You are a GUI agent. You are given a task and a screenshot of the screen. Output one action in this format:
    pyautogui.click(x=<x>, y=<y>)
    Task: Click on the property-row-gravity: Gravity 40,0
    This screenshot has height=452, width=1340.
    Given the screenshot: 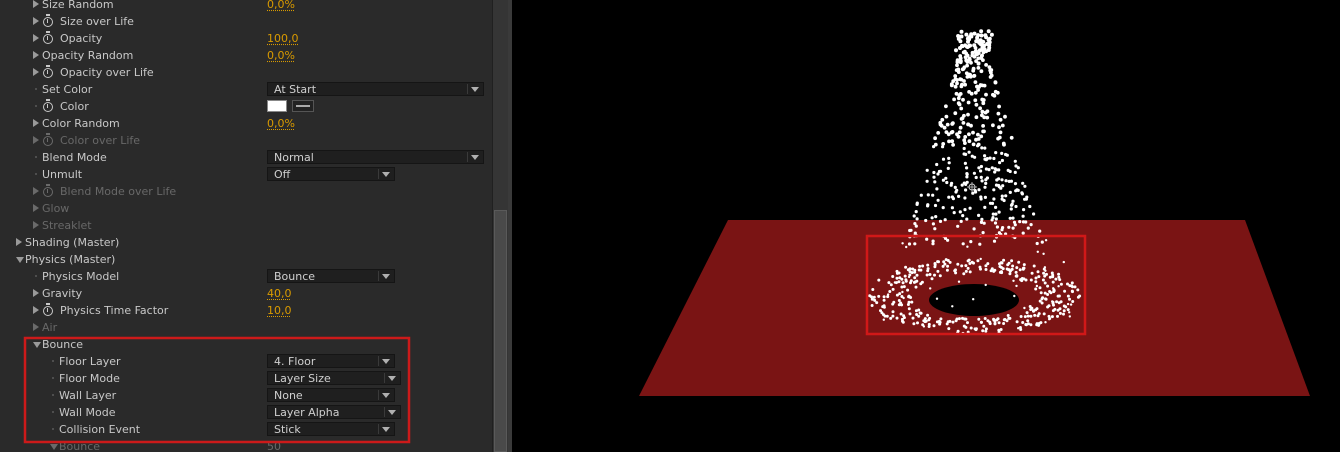 What is the action you would take?
    pyautogui.click(x=246, y=293)
    